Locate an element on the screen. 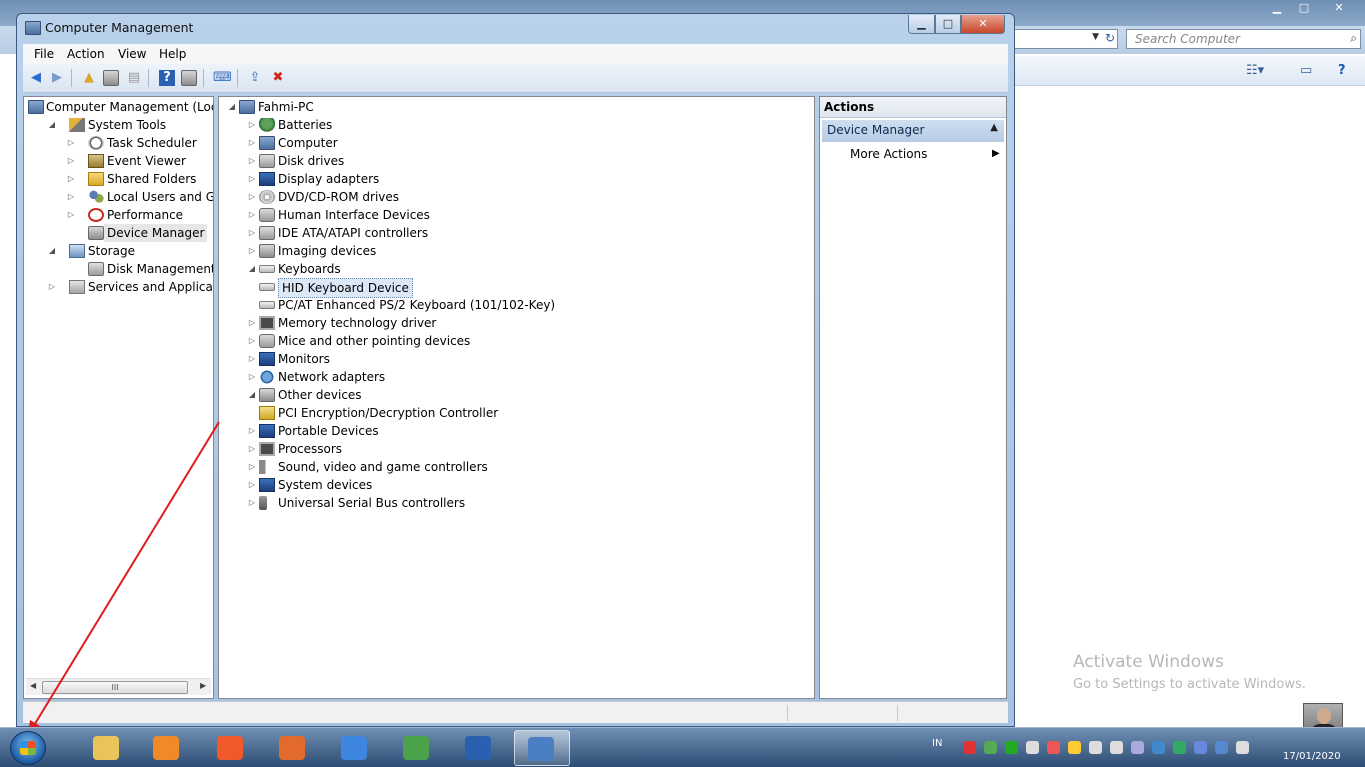 This screenshot has width=1365, height=767. device-tree-item: ▷ DVD/CD-ROM drives is located at coordinates (516, 197).